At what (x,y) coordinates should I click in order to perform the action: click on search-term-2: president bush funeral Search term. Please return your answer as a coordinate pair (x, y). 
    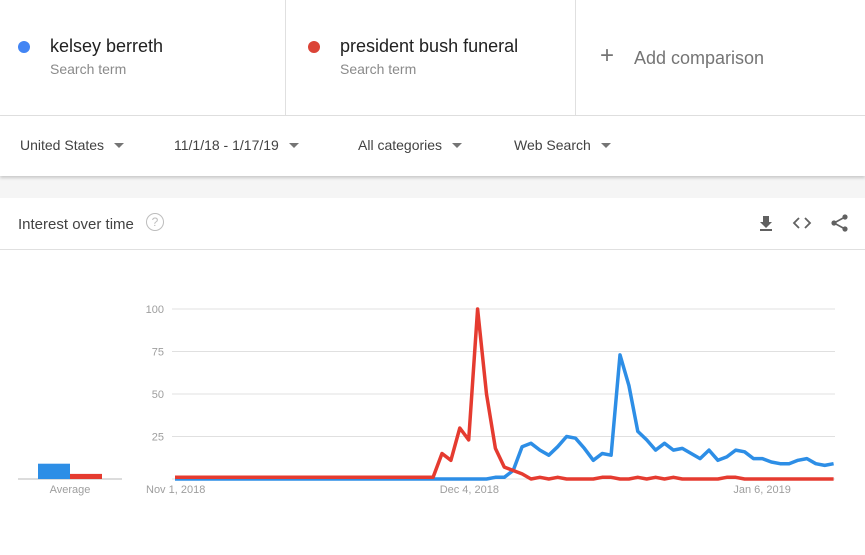
    Looking at the image, I should click on (431, 57).